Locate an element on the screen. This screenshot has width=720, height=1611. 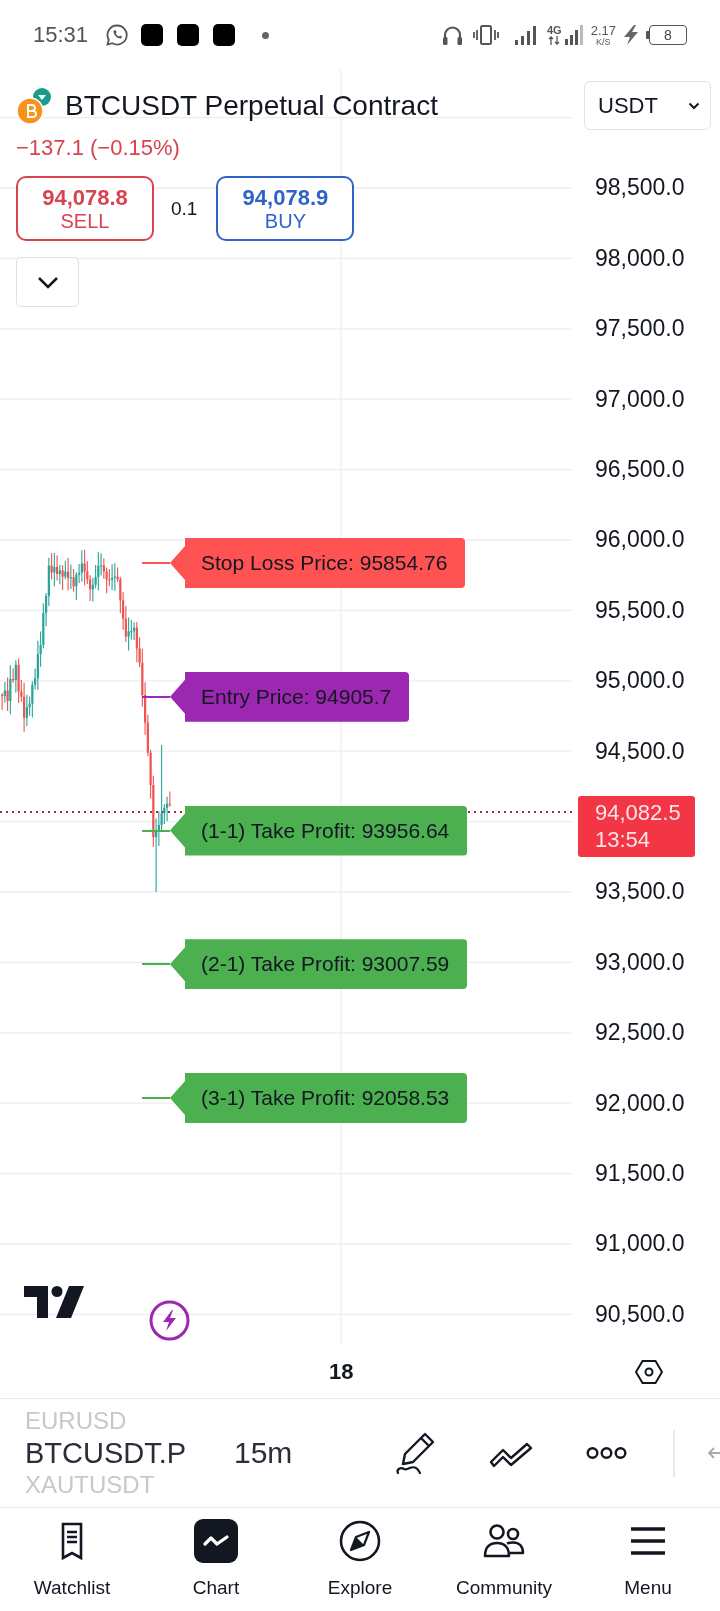
price-axis-label: 95,500.0 is located at coordinates (640, 610).